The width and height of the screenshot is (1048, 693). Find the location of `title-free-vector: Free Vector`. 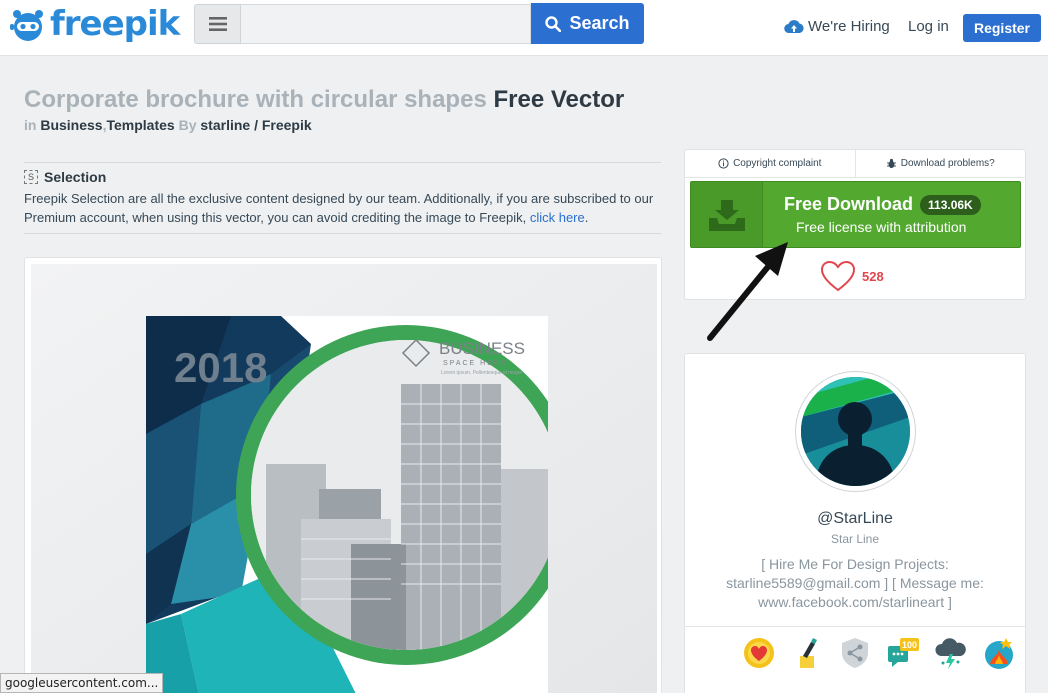

title-free-vector: Free Vector is located at coordinates (559, 99).